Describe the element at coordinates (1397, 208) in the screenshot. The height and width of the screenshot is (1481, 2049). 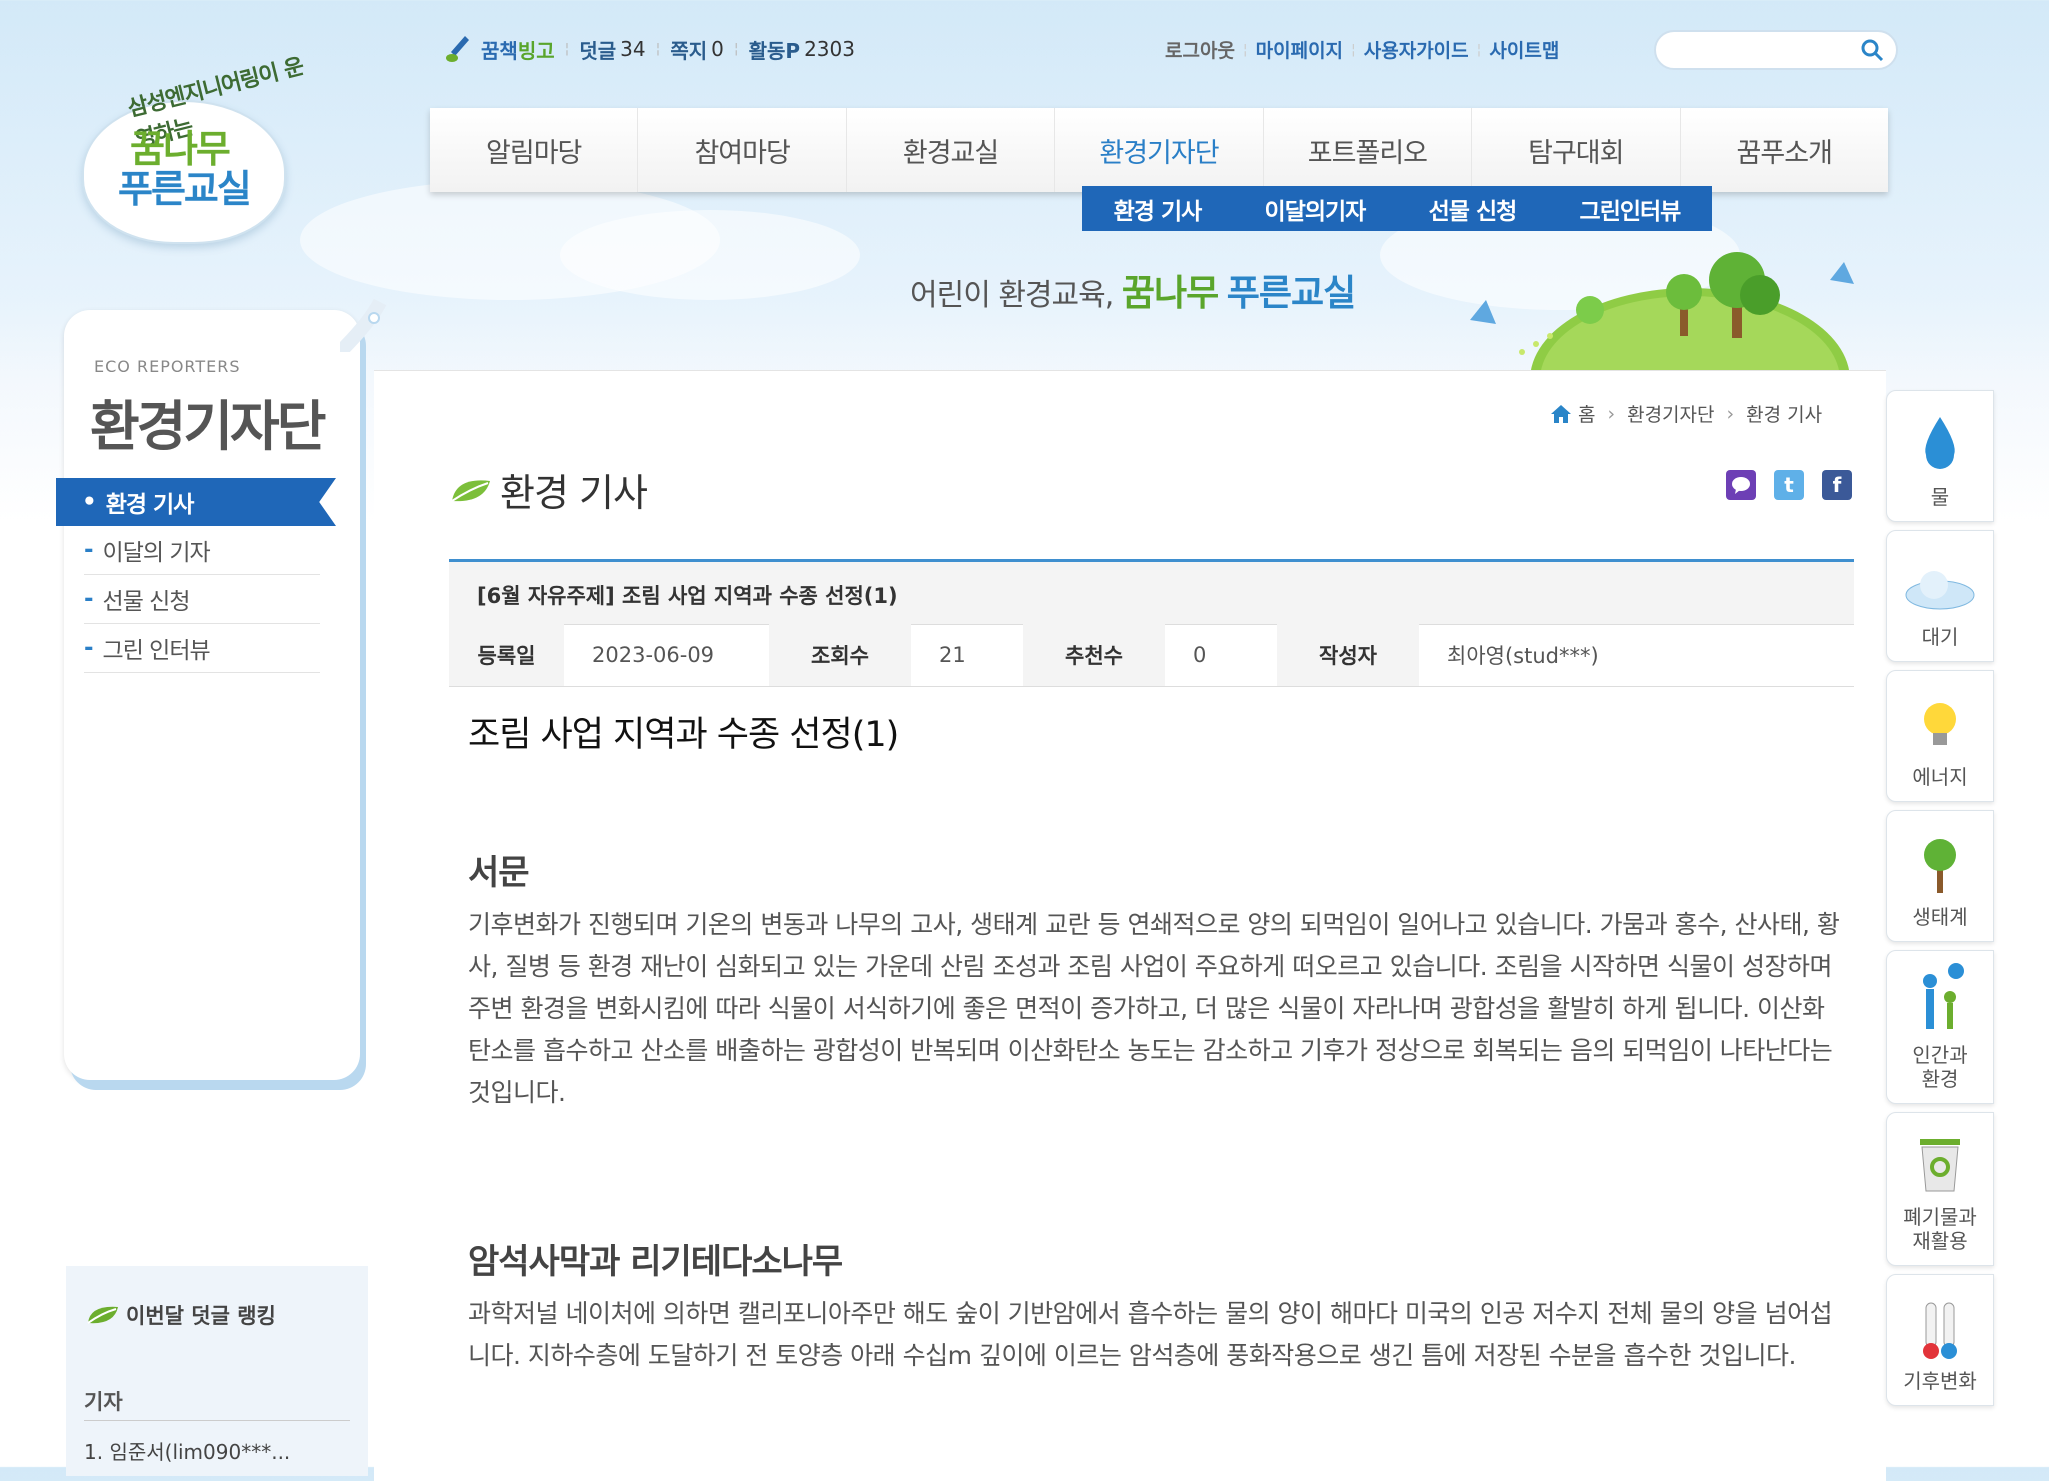
I see `sub-navigation: 환경 기사 이달의기자 선물 신청 그린인터뷰` at that location.